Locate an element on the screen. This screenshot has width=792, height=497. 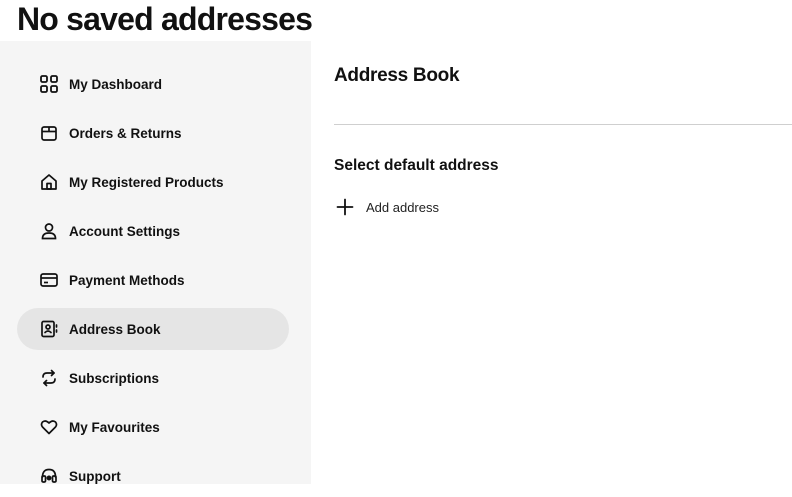
sidebar-item-subscriptions: Subscriptions is located at coordinates (153, 378).